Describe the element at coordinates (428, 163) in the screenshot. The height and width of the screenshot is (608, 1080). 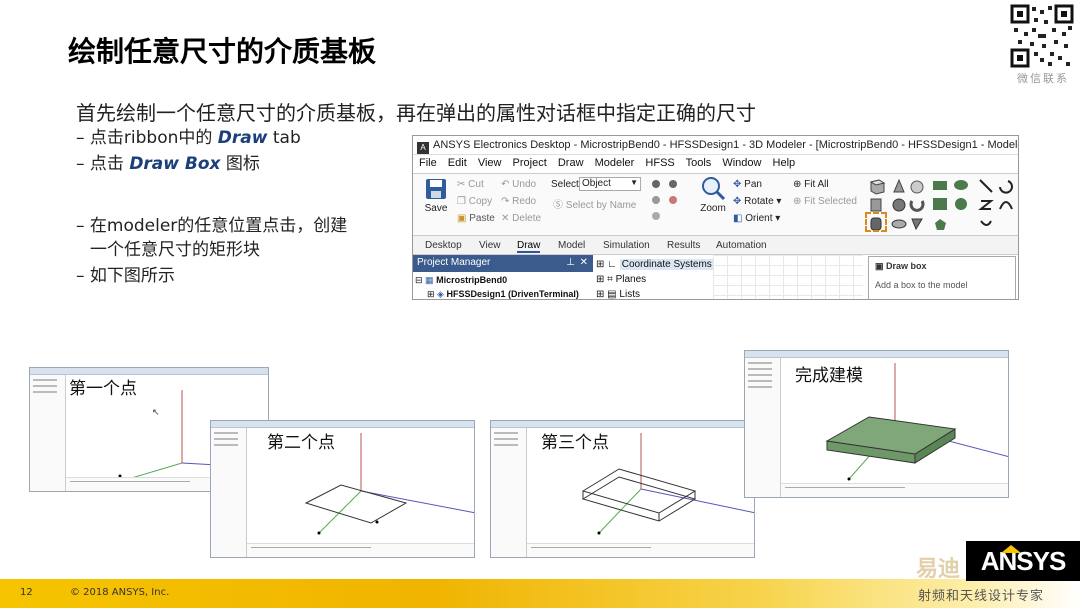
I see `menu-file: File` at that location.